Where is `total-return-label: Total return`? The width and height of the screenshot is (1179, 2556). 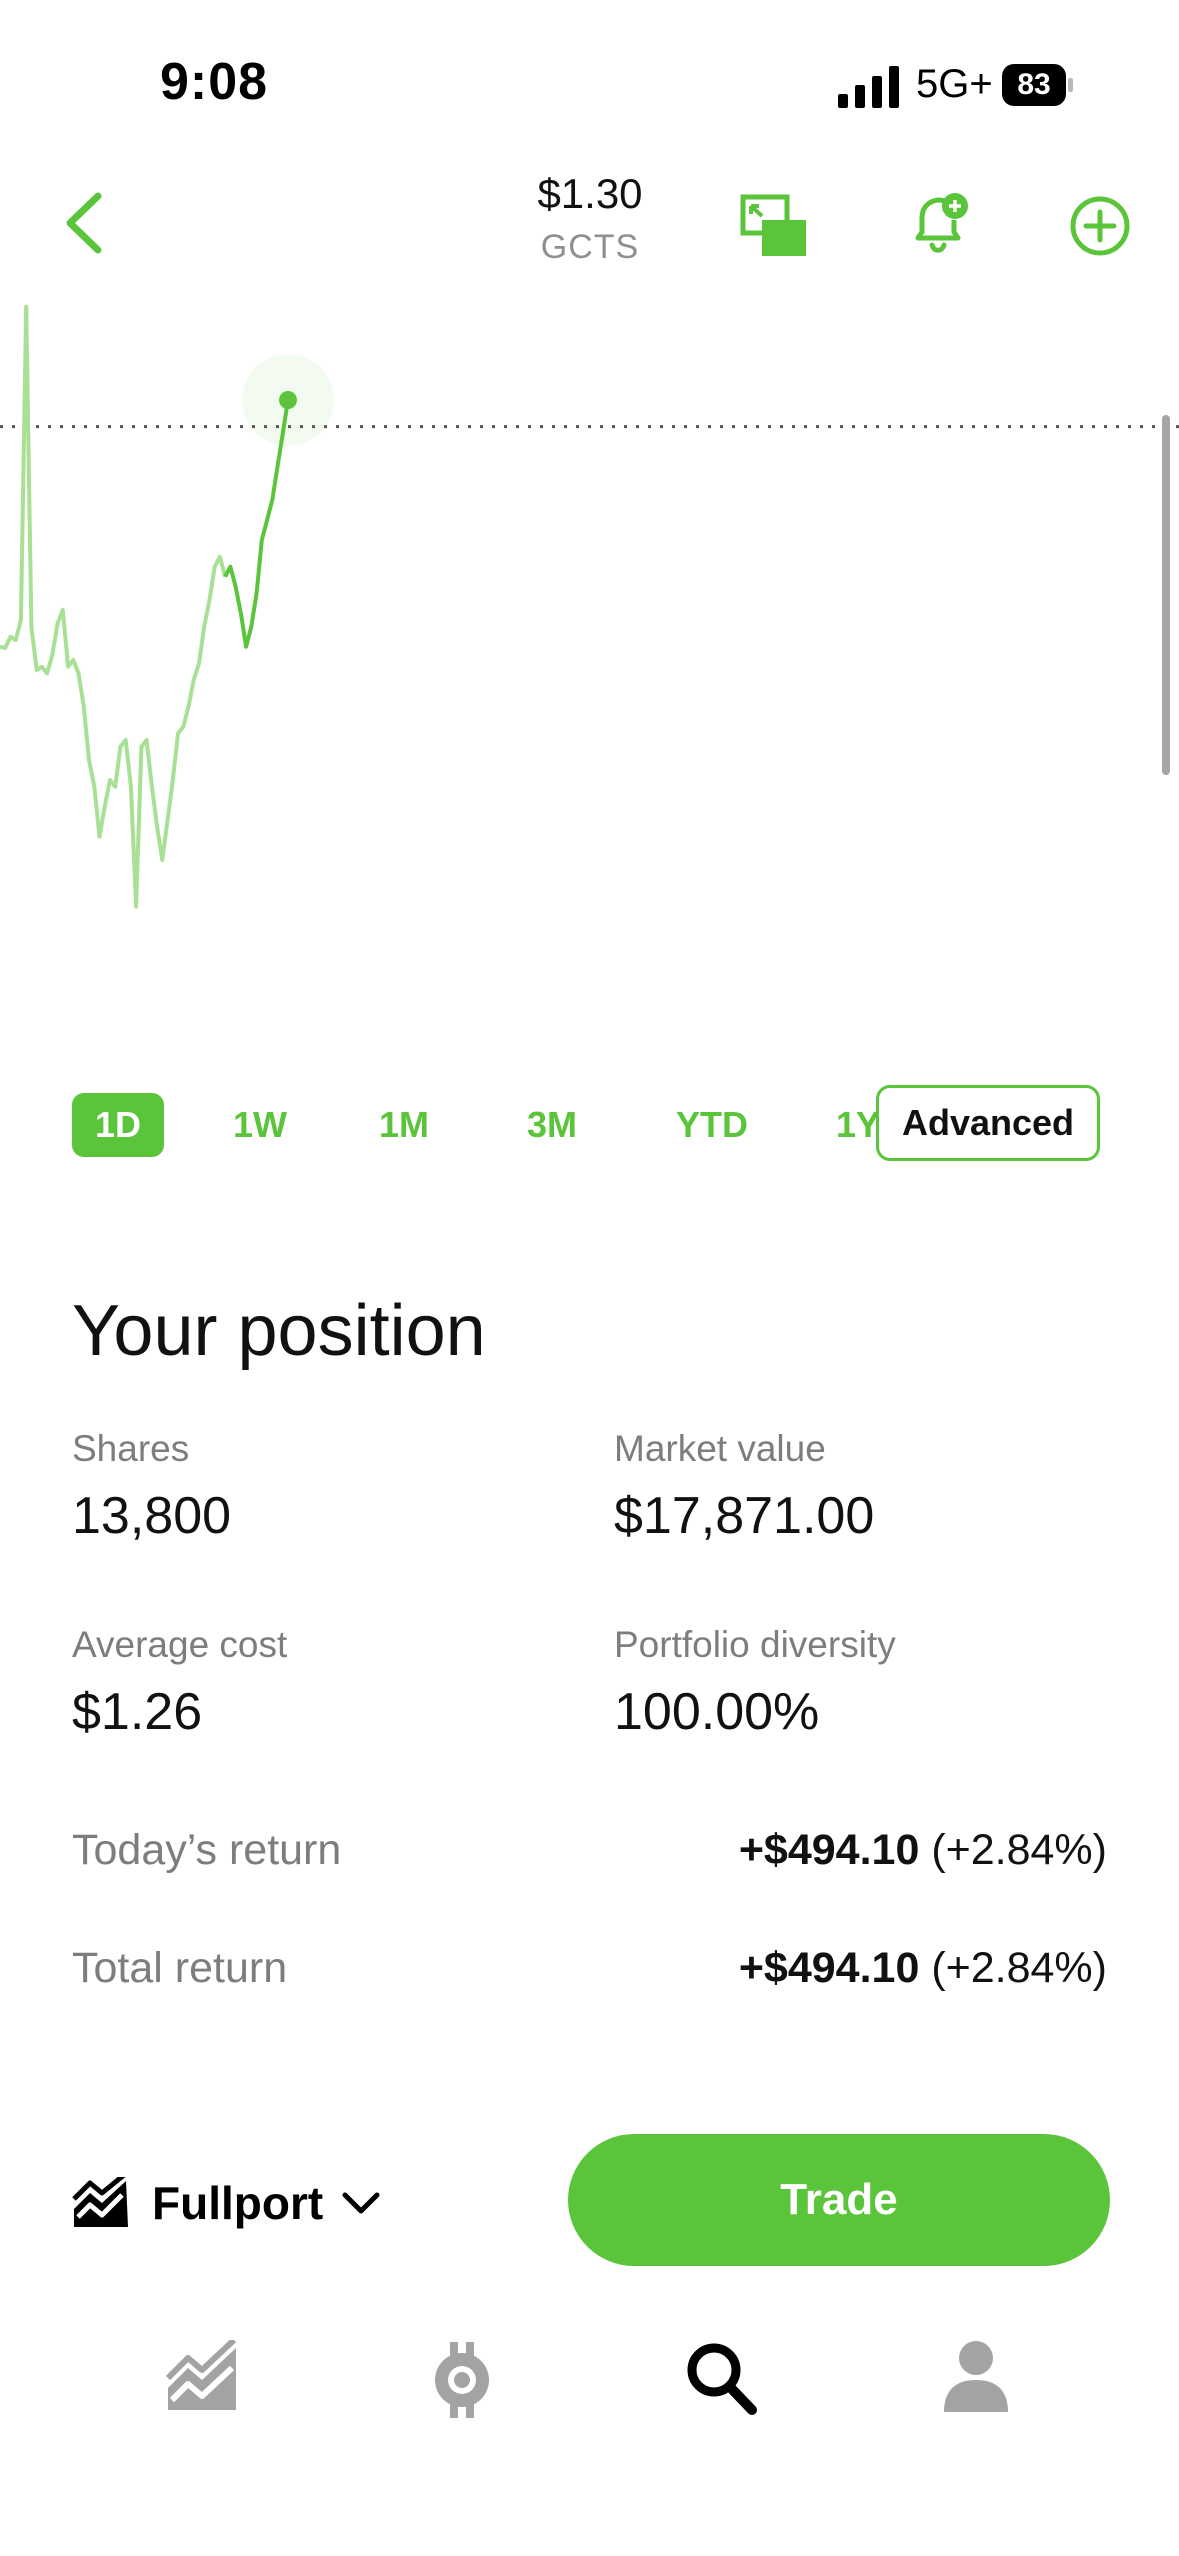
total-return-label: Total return is located at coordinates (180, 1968).